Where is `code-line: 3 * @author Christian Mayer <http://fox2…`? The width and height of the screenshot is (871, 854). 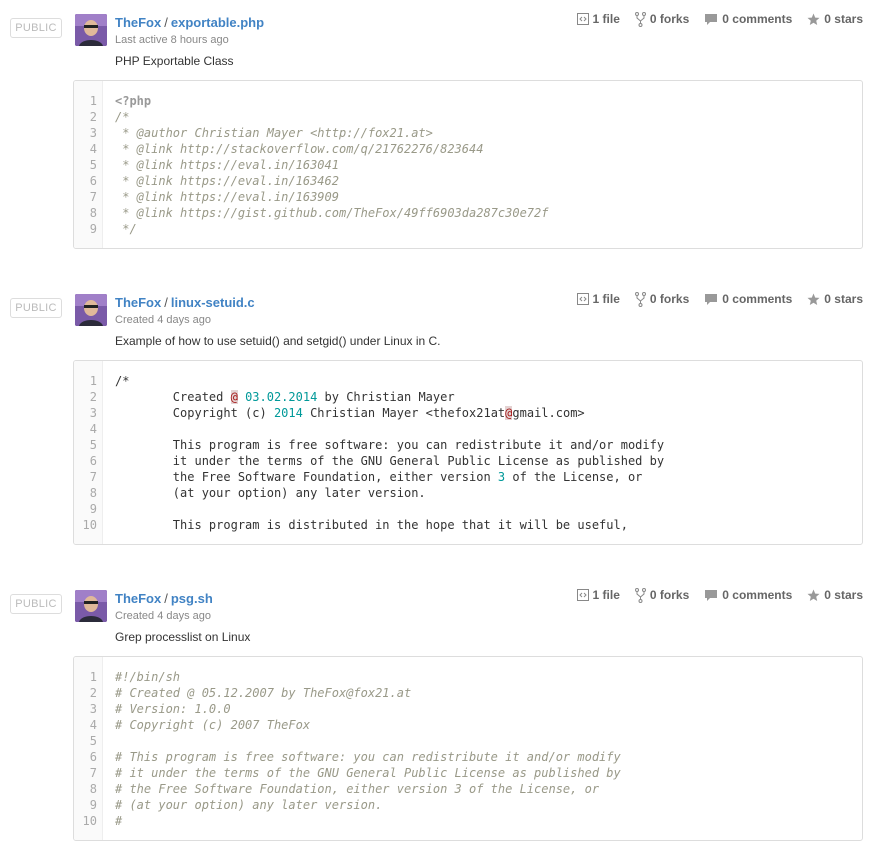 code-line: 3 * @author Christian Mayer <http://fox2… is located at coordinates (468, 133).